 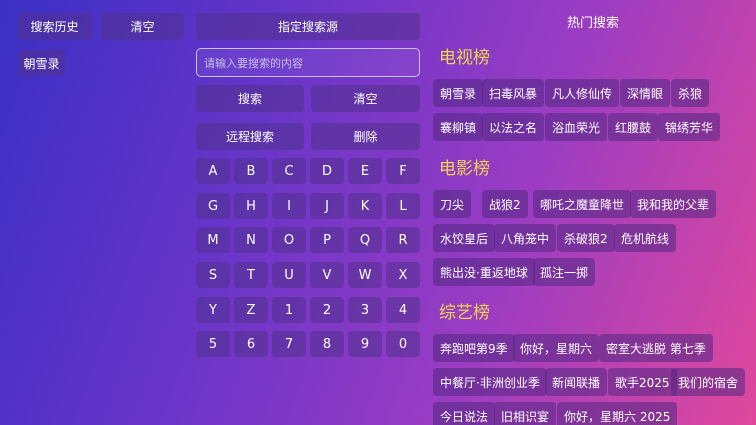 I want to click on key-o: O, so click(x=289, y=240).